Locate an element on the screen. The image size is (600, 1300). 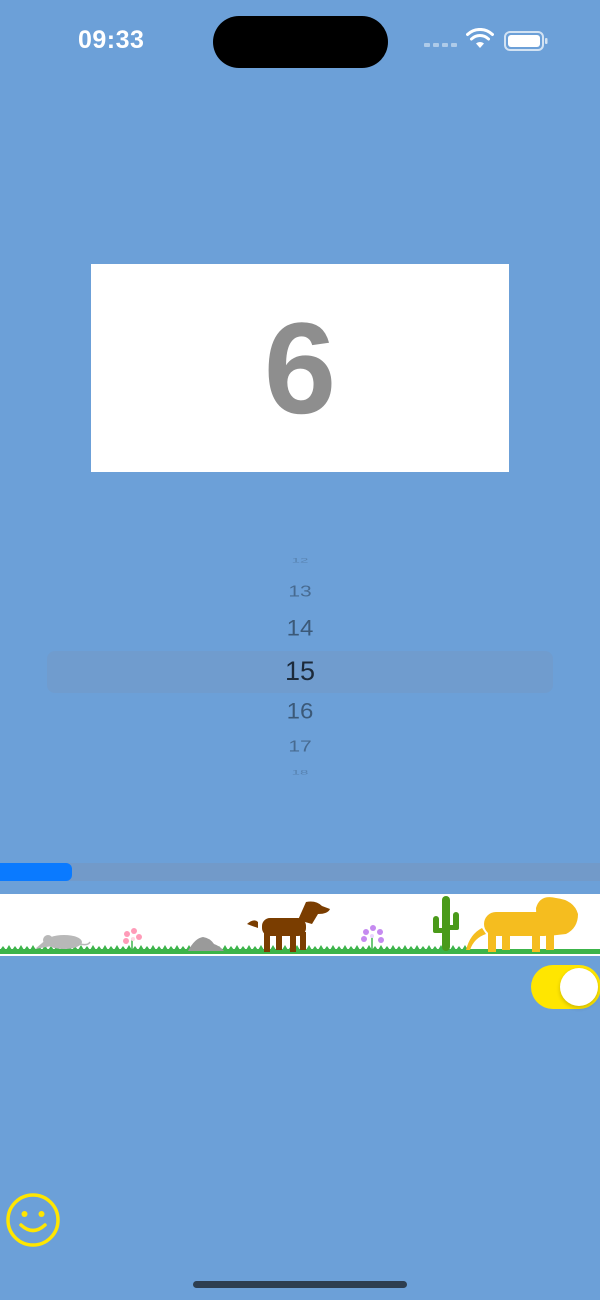
picker-row: 13 is located at coordinates (300, 592).